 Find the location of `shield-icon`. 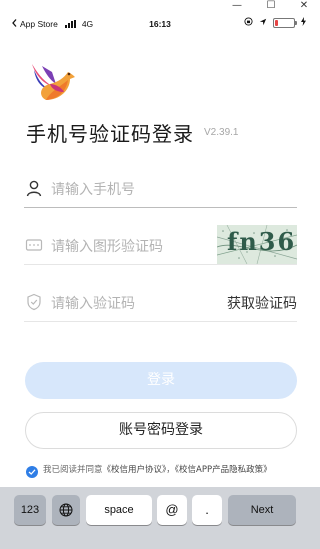

shield-icon is located at coordinates (34, 302).